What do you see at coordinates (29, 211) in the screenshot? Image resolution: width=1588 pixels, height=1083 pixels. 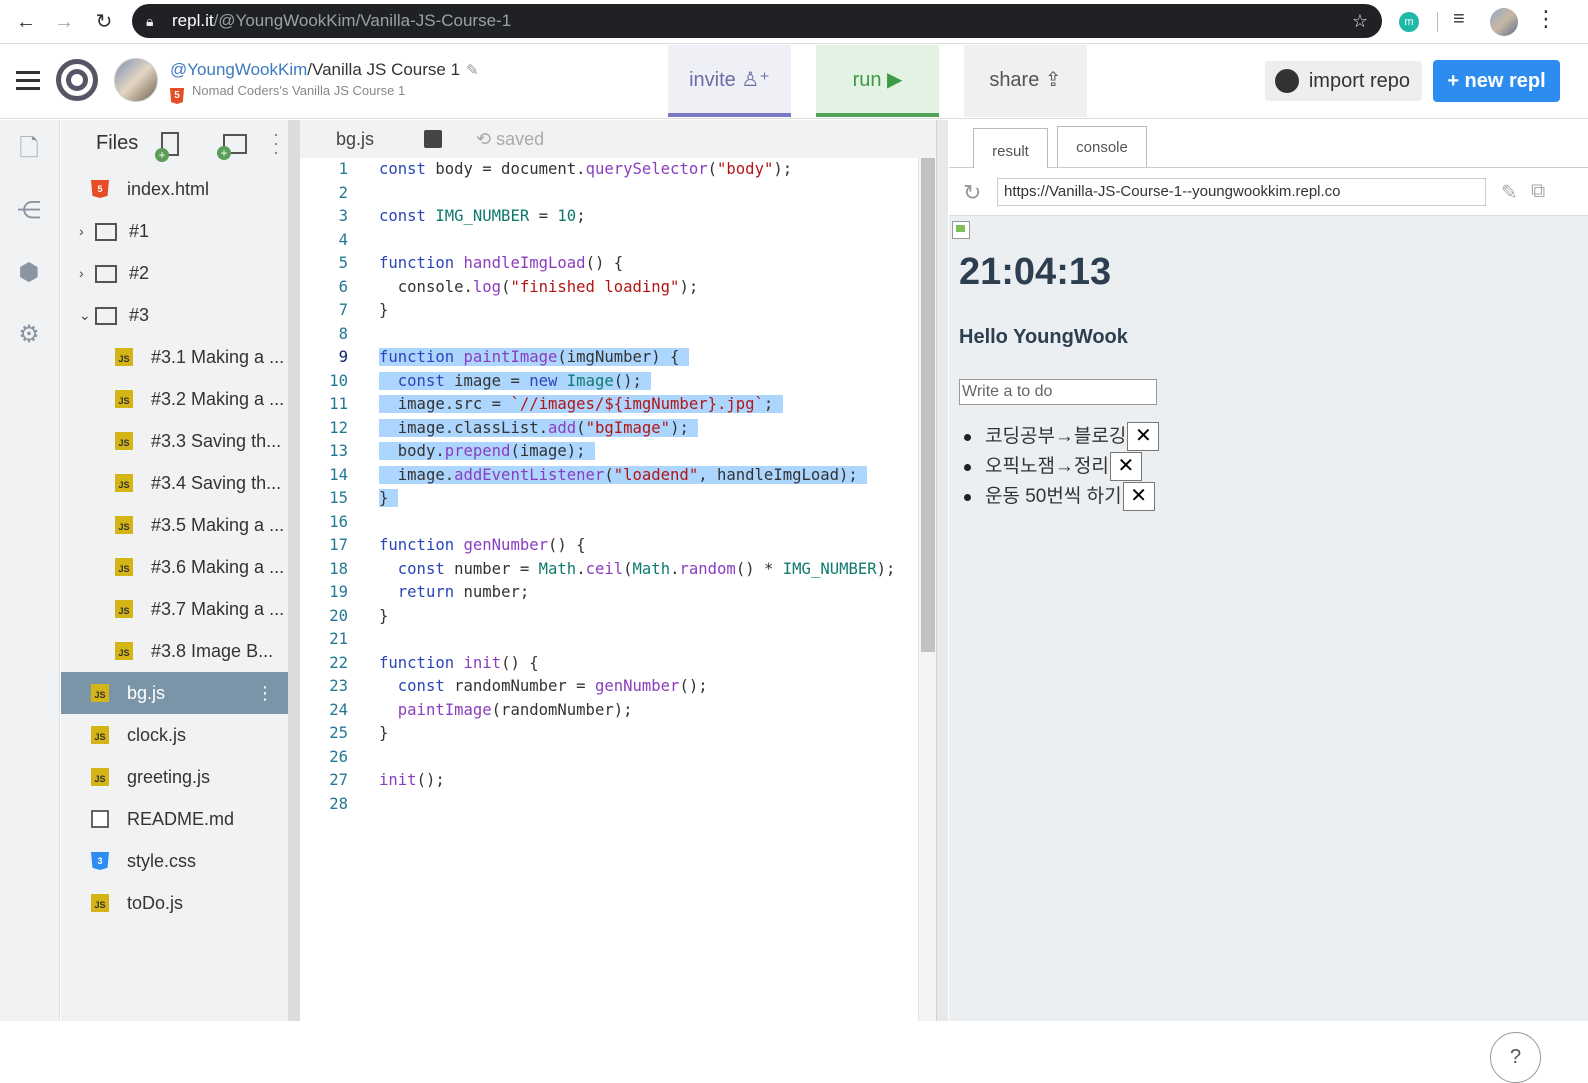 I see `version-control-icon: ⋲` at bounding box center [29, 211].